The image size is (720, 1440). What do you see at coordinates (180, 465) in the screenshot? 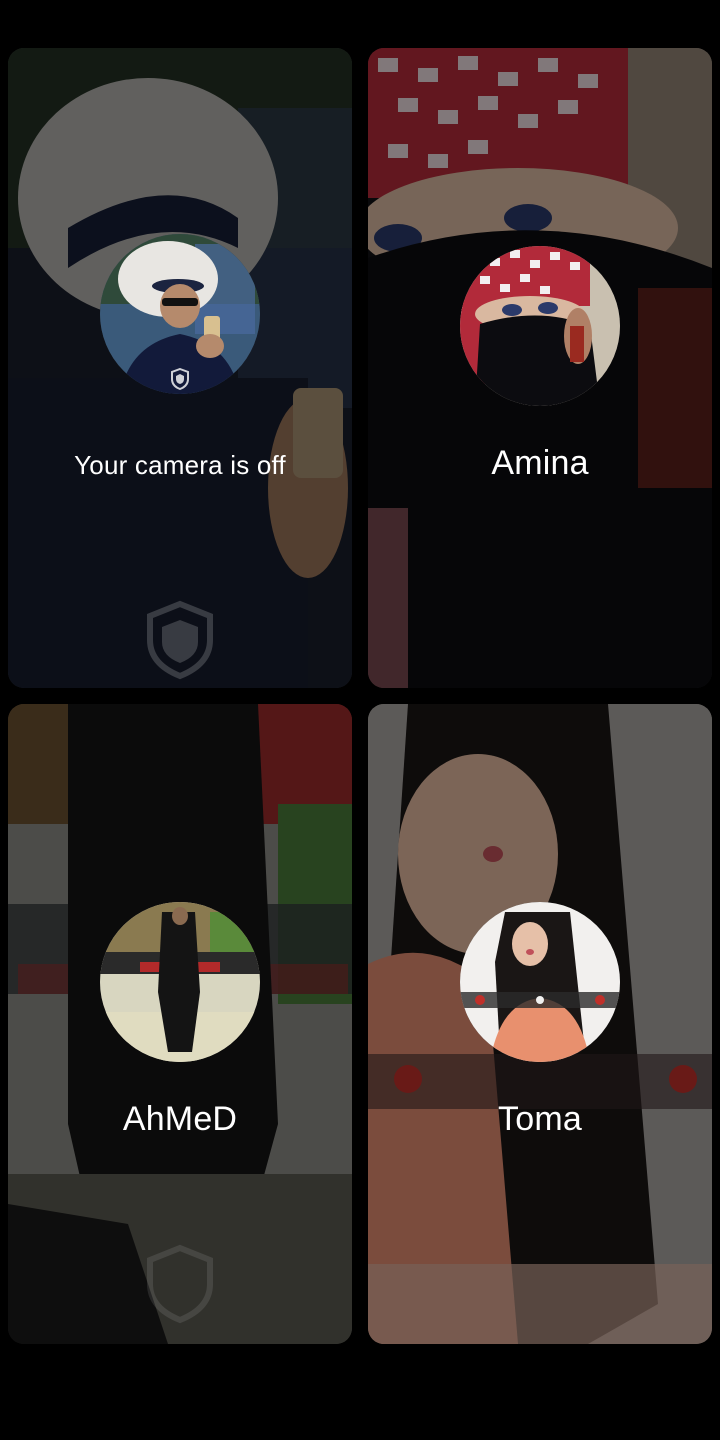
I see `camera-off-status: Your camera is off` at bounding box center [180, 465].